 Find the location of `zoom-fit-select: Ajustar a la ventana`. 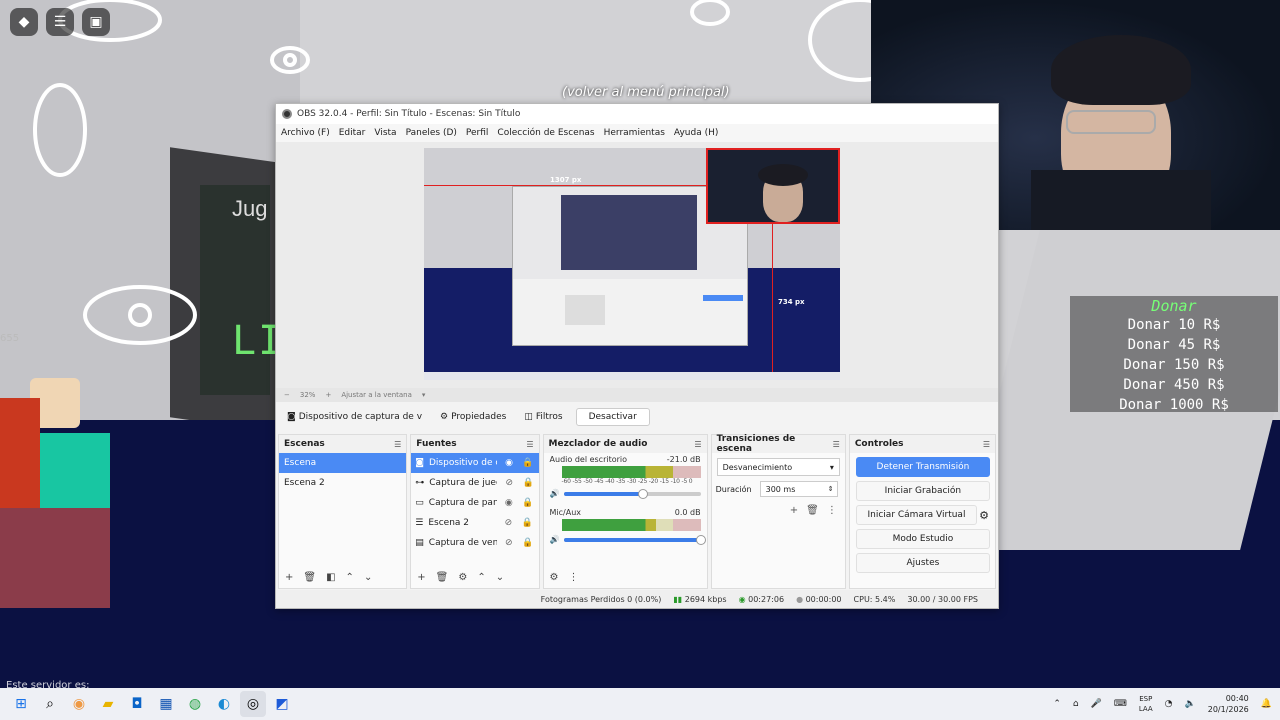

zoom-fit-select: Ajustar a la ventana is located at coordinates (376, 395).